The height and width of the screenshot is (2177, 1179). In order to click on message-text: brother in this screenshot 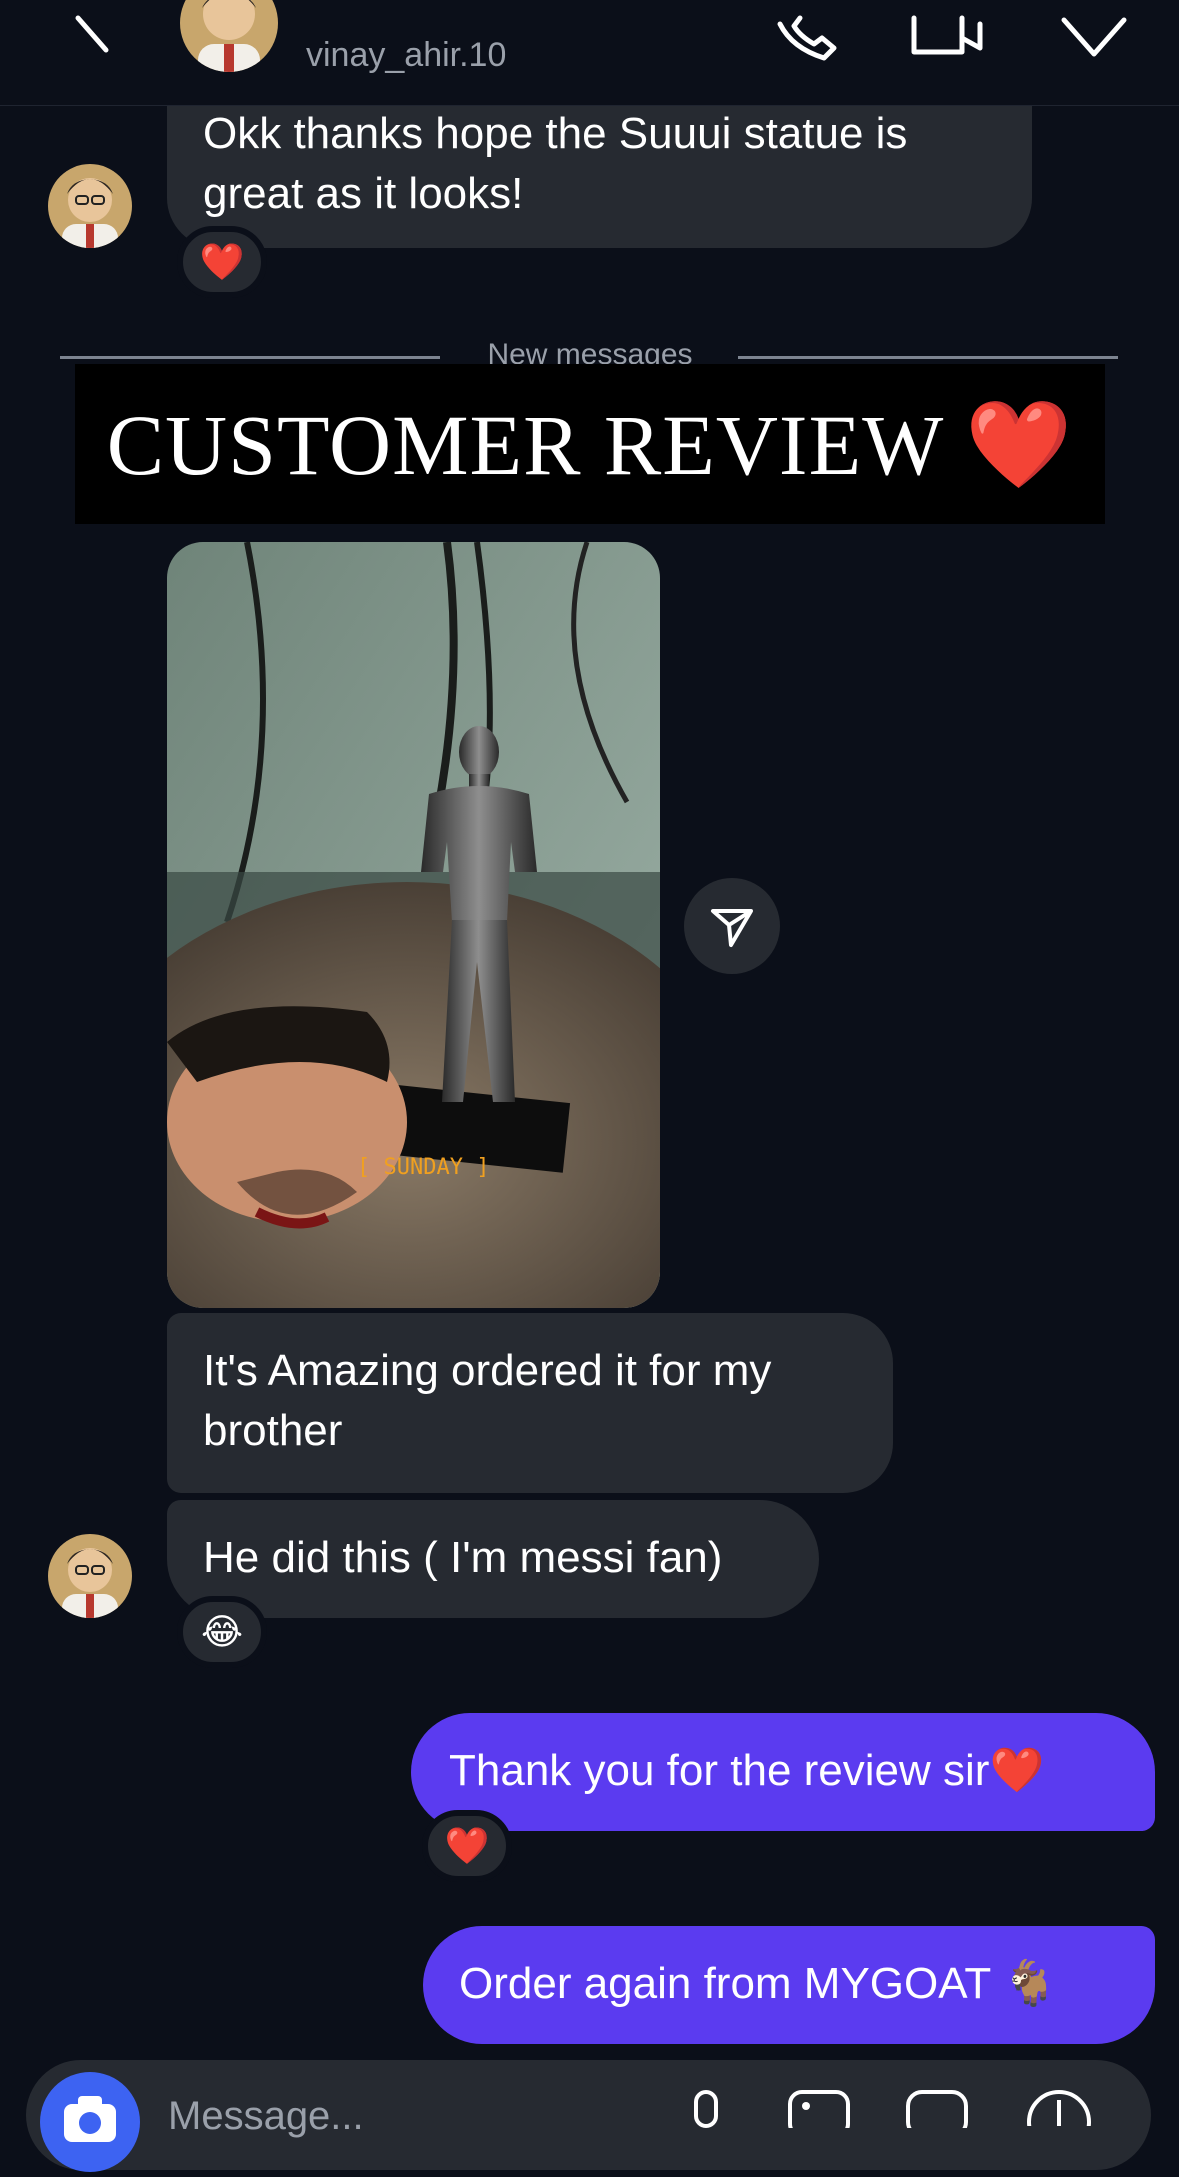, I will do `click(273, 1430)`.